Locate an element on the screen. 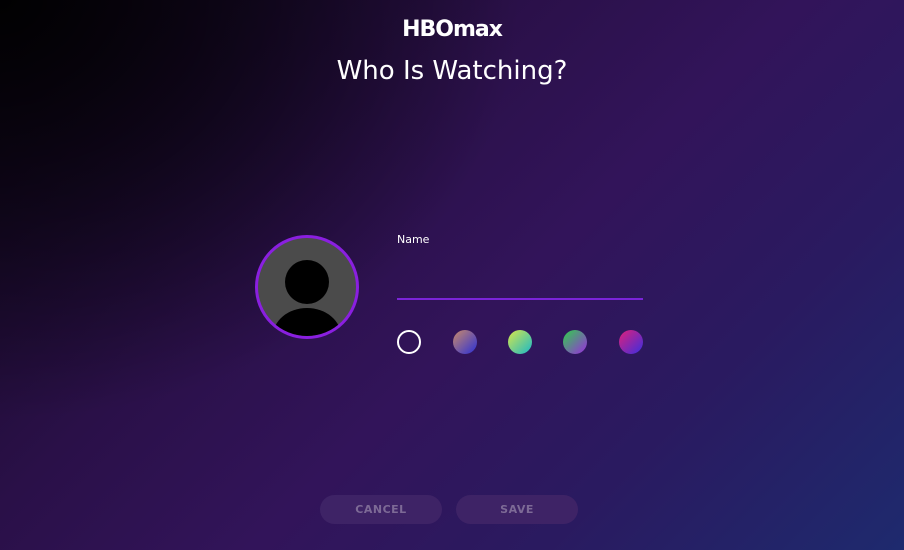  save-button: SAVE is located at coordinates (517, 509).